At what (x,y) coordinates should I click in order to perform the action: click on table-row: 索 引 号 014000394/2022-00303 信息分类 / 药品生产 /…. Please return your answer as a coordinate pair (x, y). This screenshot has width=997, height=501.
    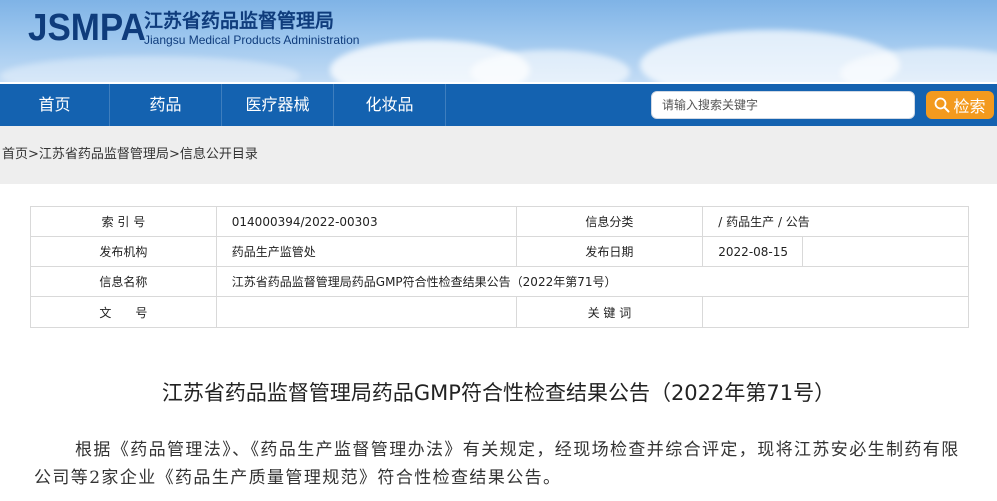
    Looking at the image, I should click on (499, 221).